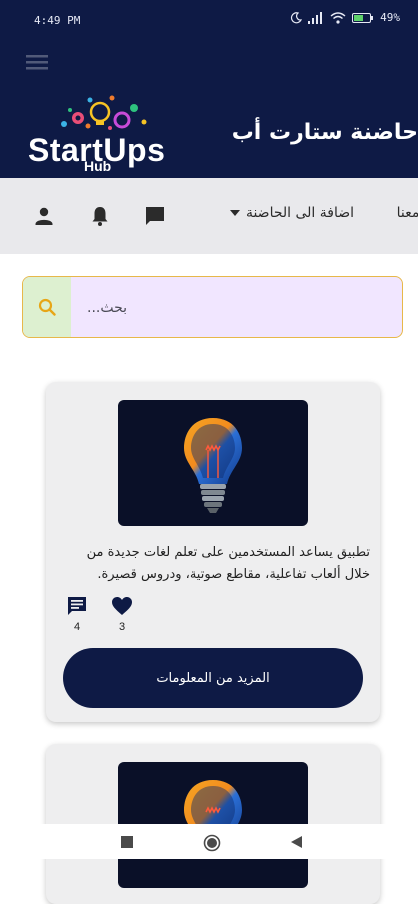  What do you see at coordinates (299, 213) in the screenshot?
I see `nav-add-label: اضافة الى الحاضنة` at bounding box center [299, 213].